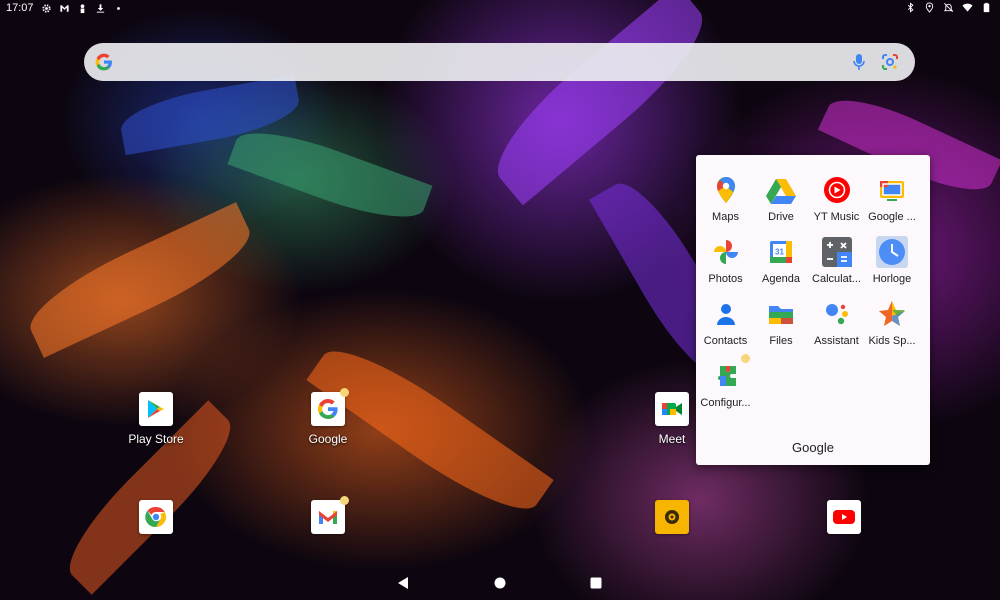 This screenshot has height=600, width=1000. I want to click on home-icon, so click(500, 583).